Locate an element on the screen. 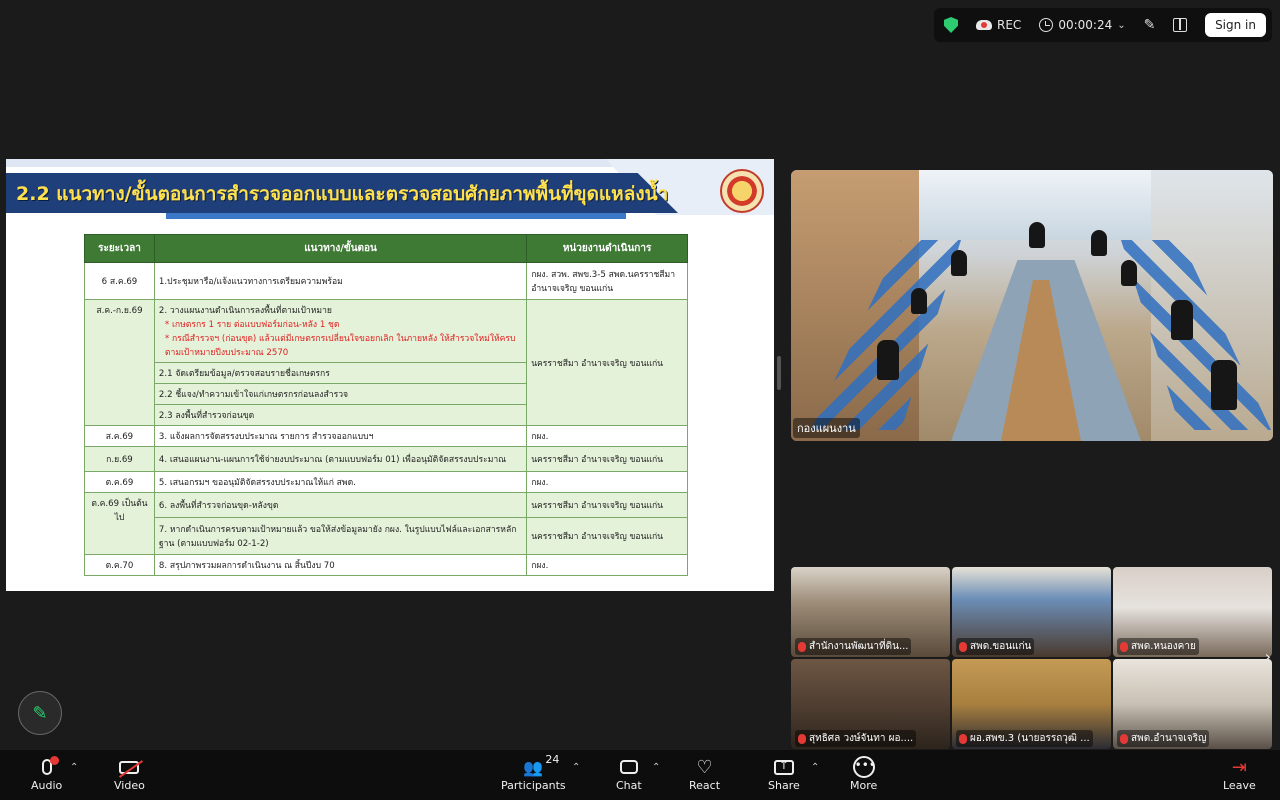 This screenshot has height=800, width=1280. shield-icon is located at coordinates (951, 25).